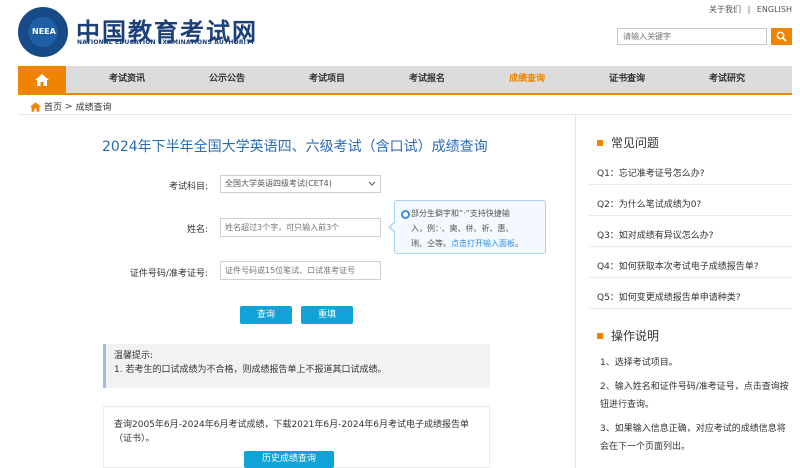 This screenshot has height=468, width=800. Describe the element at coordinates (639, 363) in the screenshot. I see `ops-step-1: 1、选择考试项目。` at that location.